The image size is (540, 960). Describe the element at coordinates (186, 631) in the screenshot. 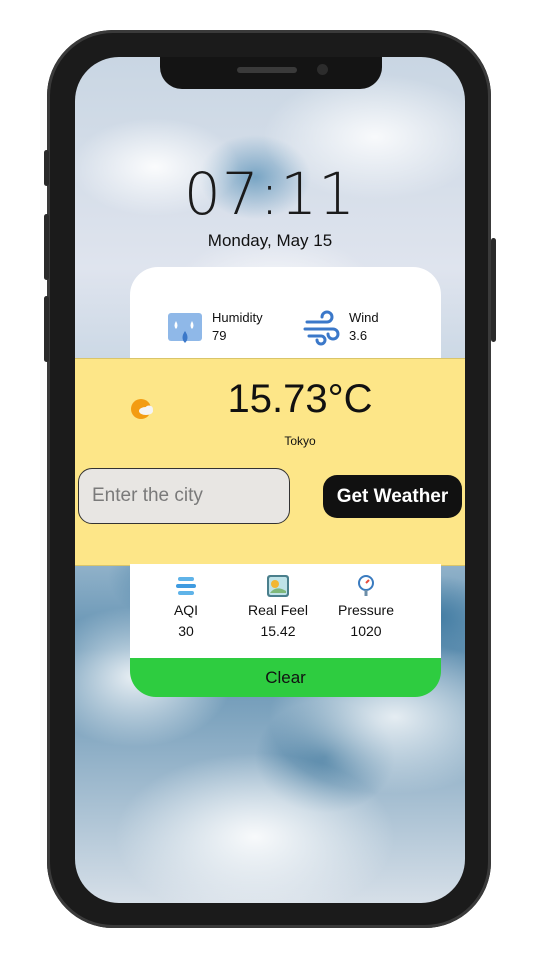

I see `aqi-value: 30` at that location.